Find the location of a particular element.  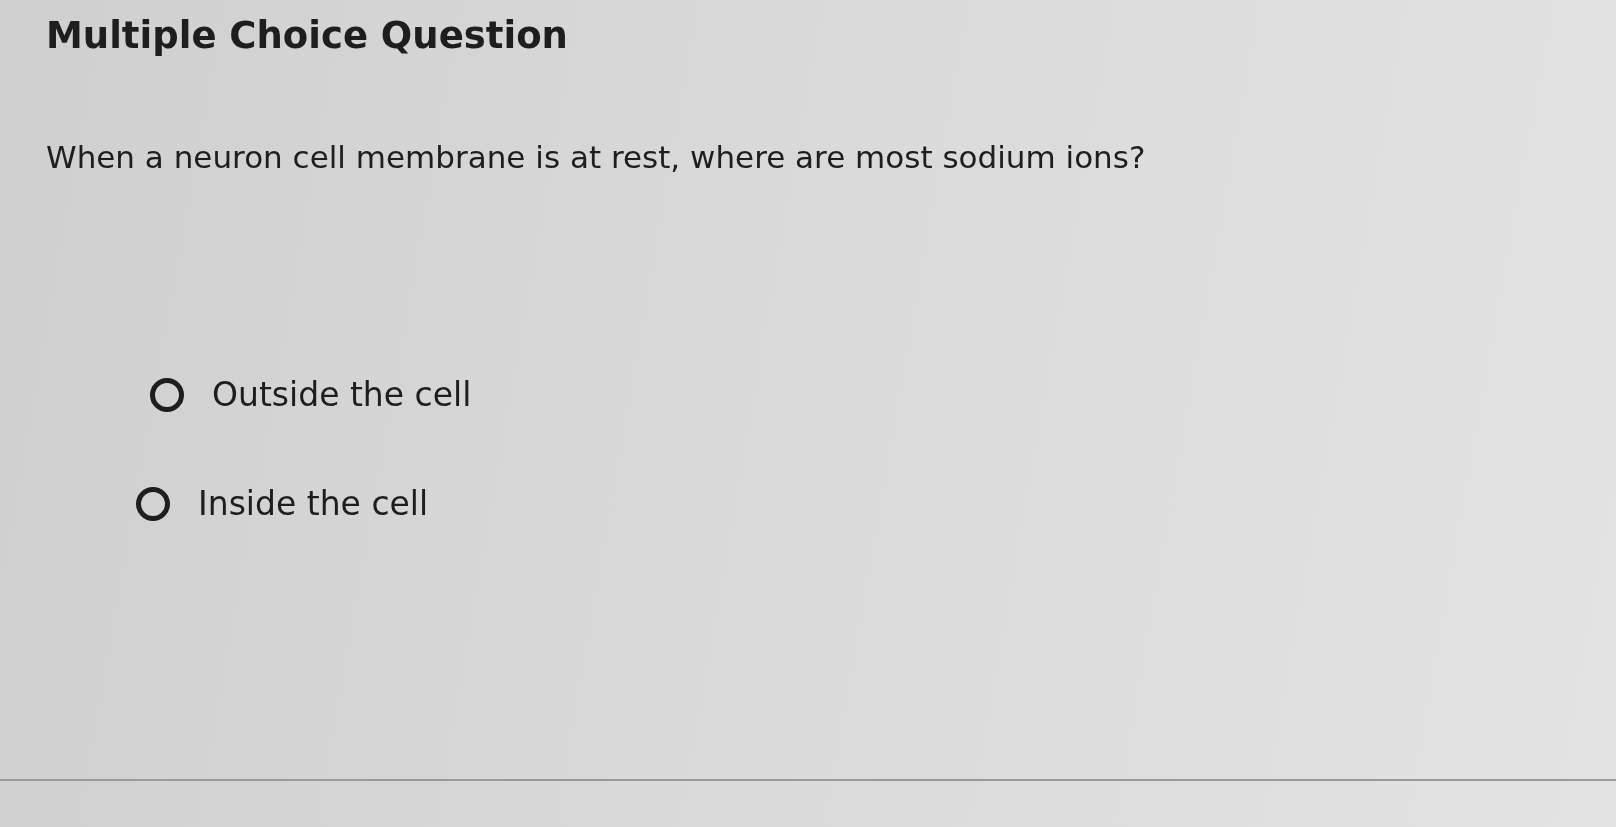

option-label: Inside the cell is located at coordinates (313, 503).